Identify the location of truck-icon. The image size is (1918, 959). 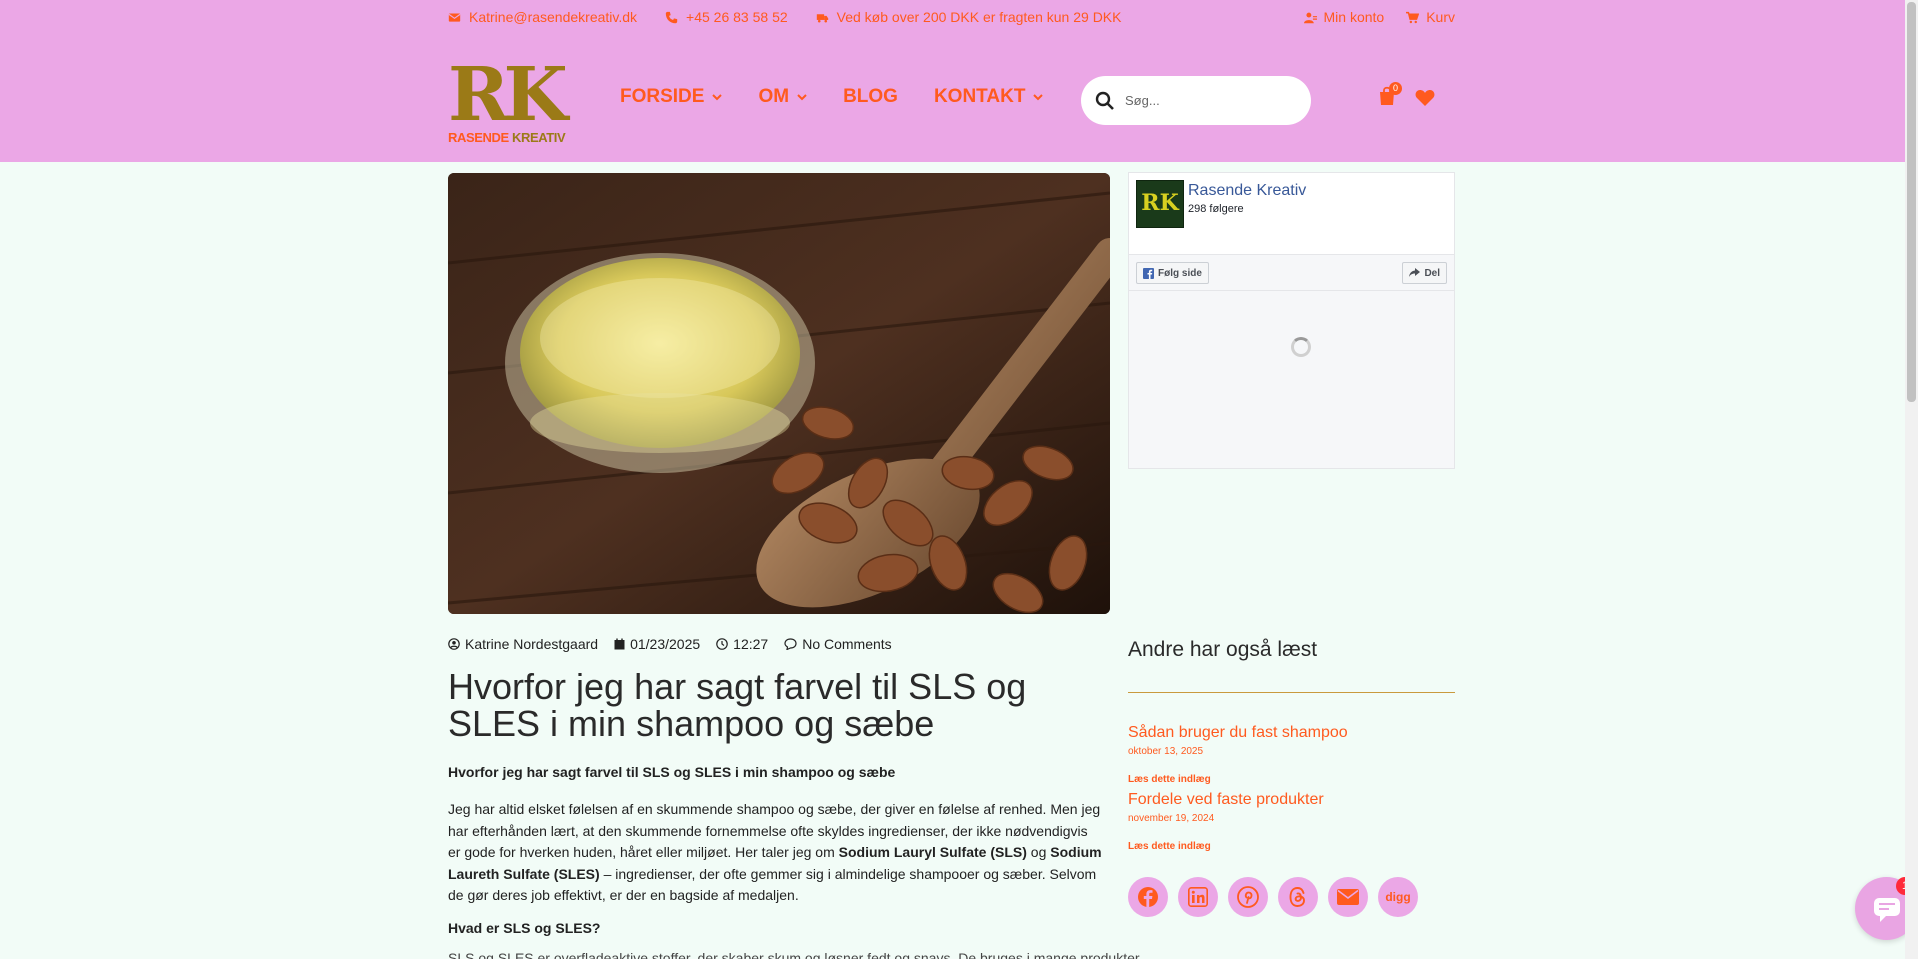
(822, 17).